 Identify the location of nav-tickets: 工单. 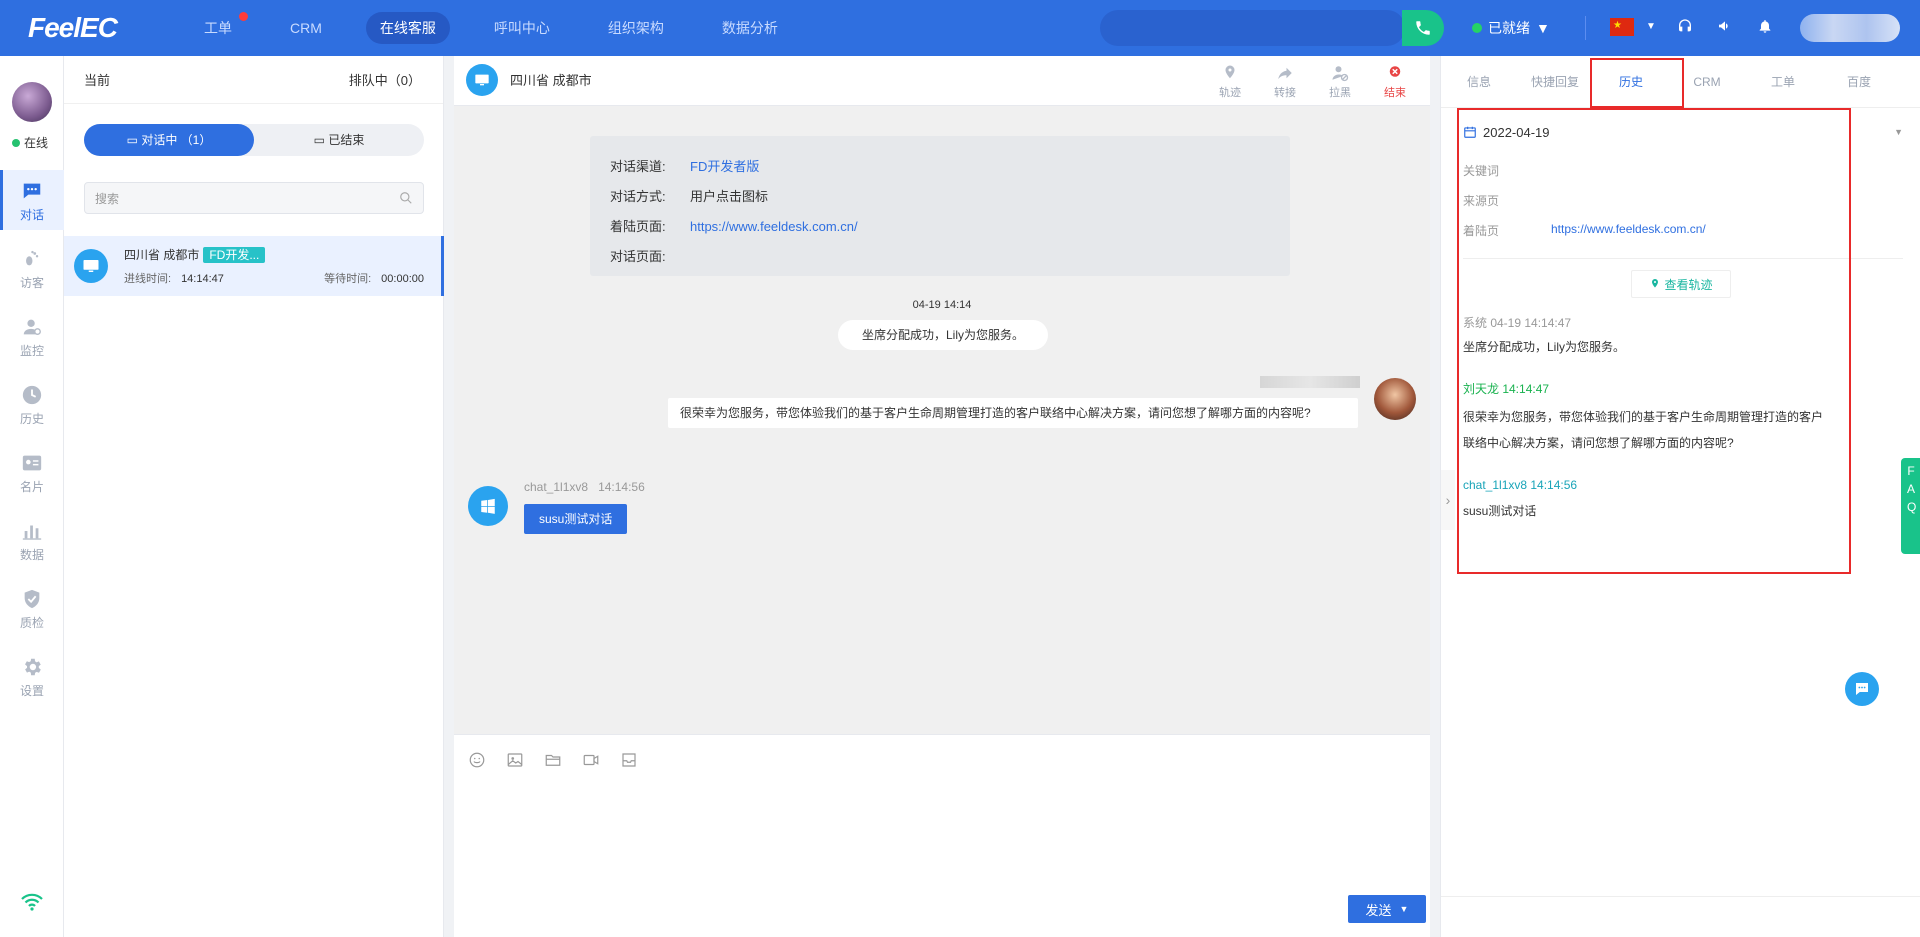
(219, 28).